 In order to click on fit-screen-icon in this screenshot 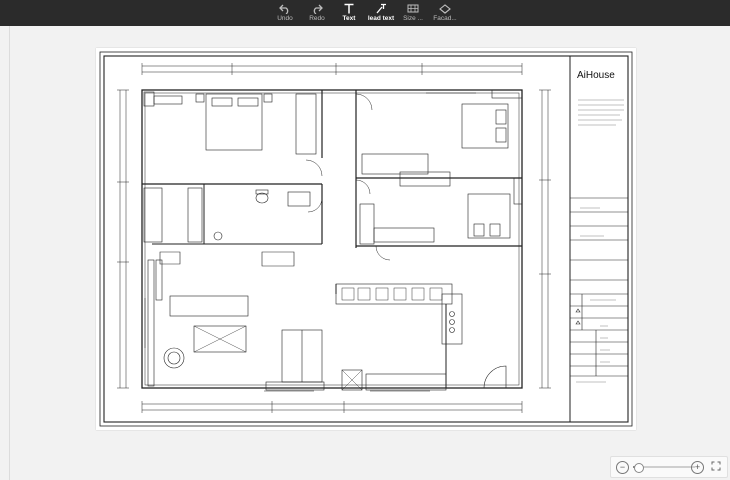, I will do `click(716, 466)`.